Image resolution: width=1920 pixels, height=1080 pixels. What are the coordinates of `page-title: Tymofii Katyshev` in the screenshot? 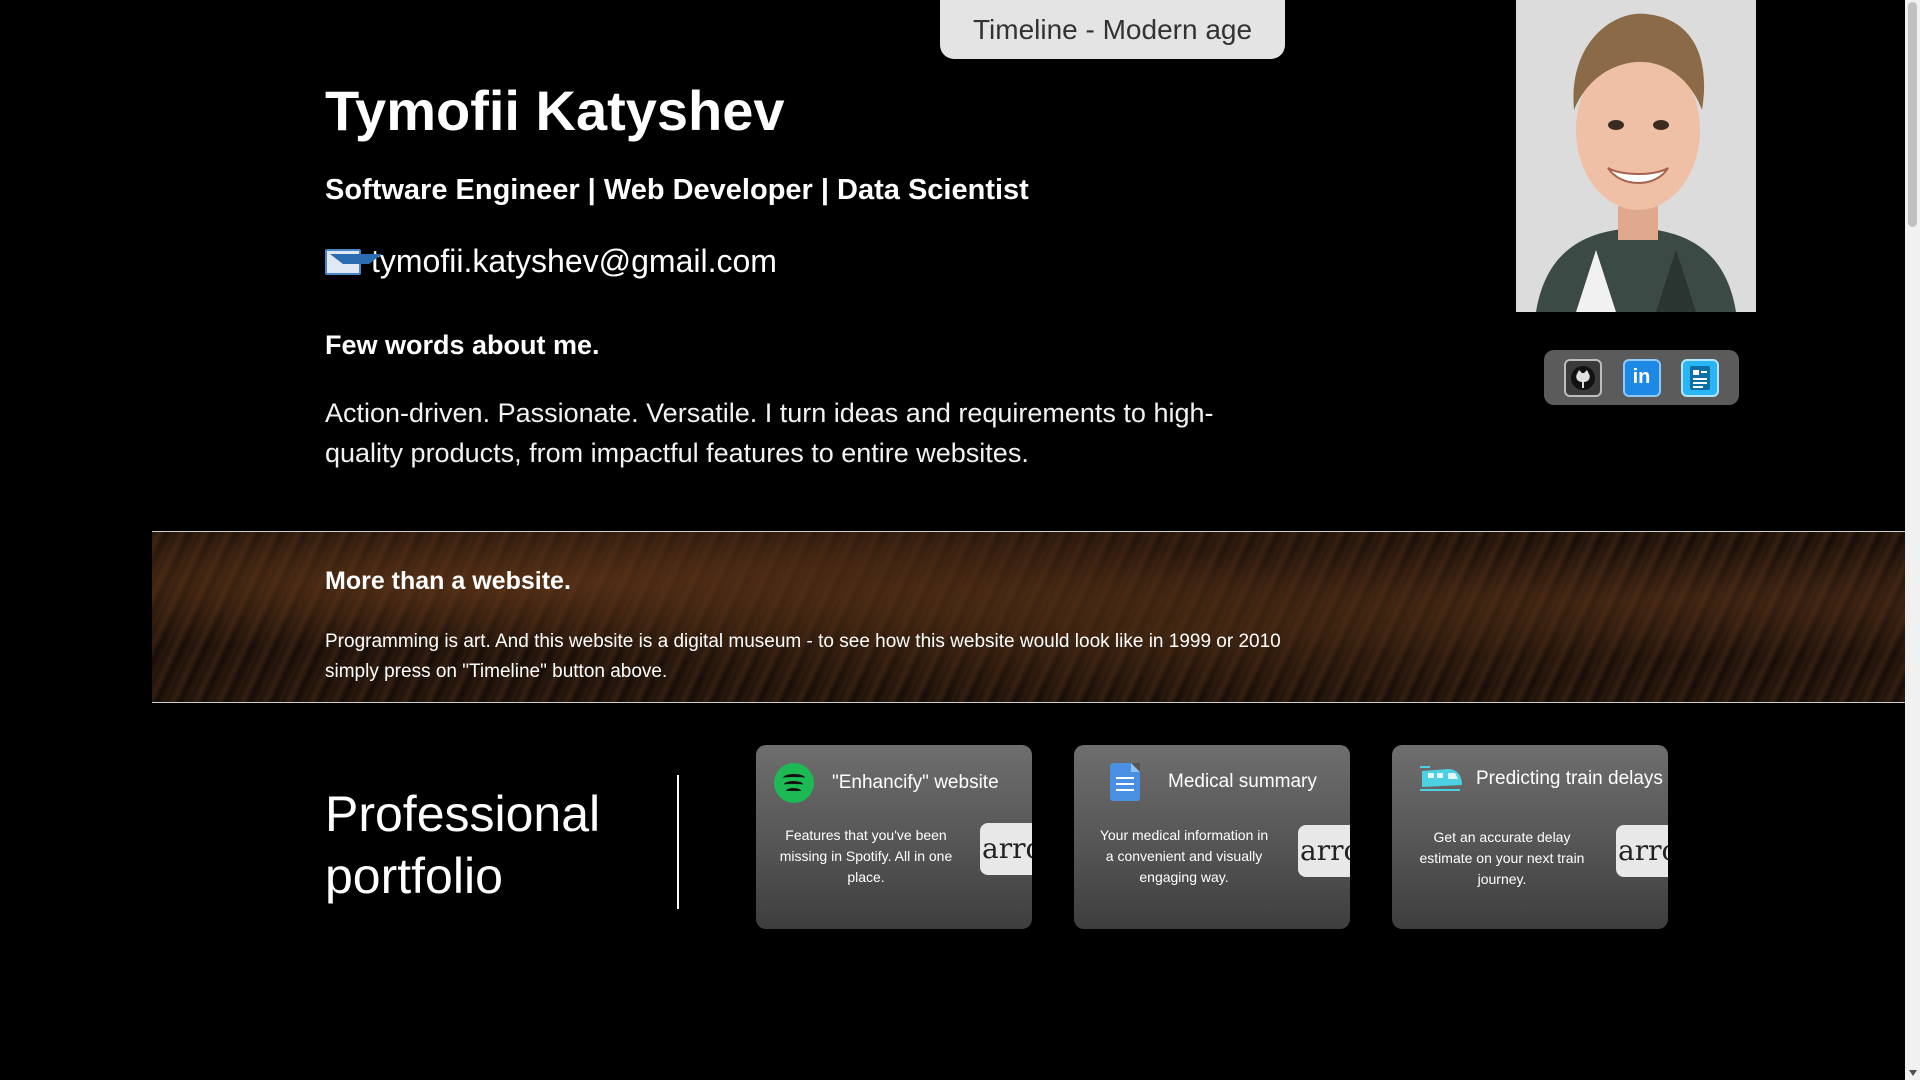 It's located at (555, 110).